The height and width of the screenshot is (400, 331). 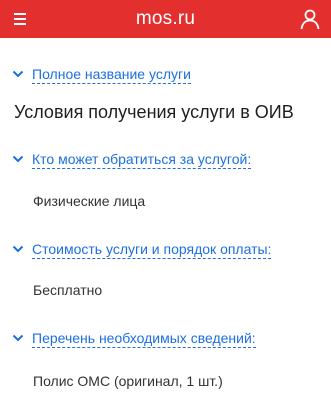 I want to click on who-can-apply-value: Физические лица, so click(x=89, y=201).